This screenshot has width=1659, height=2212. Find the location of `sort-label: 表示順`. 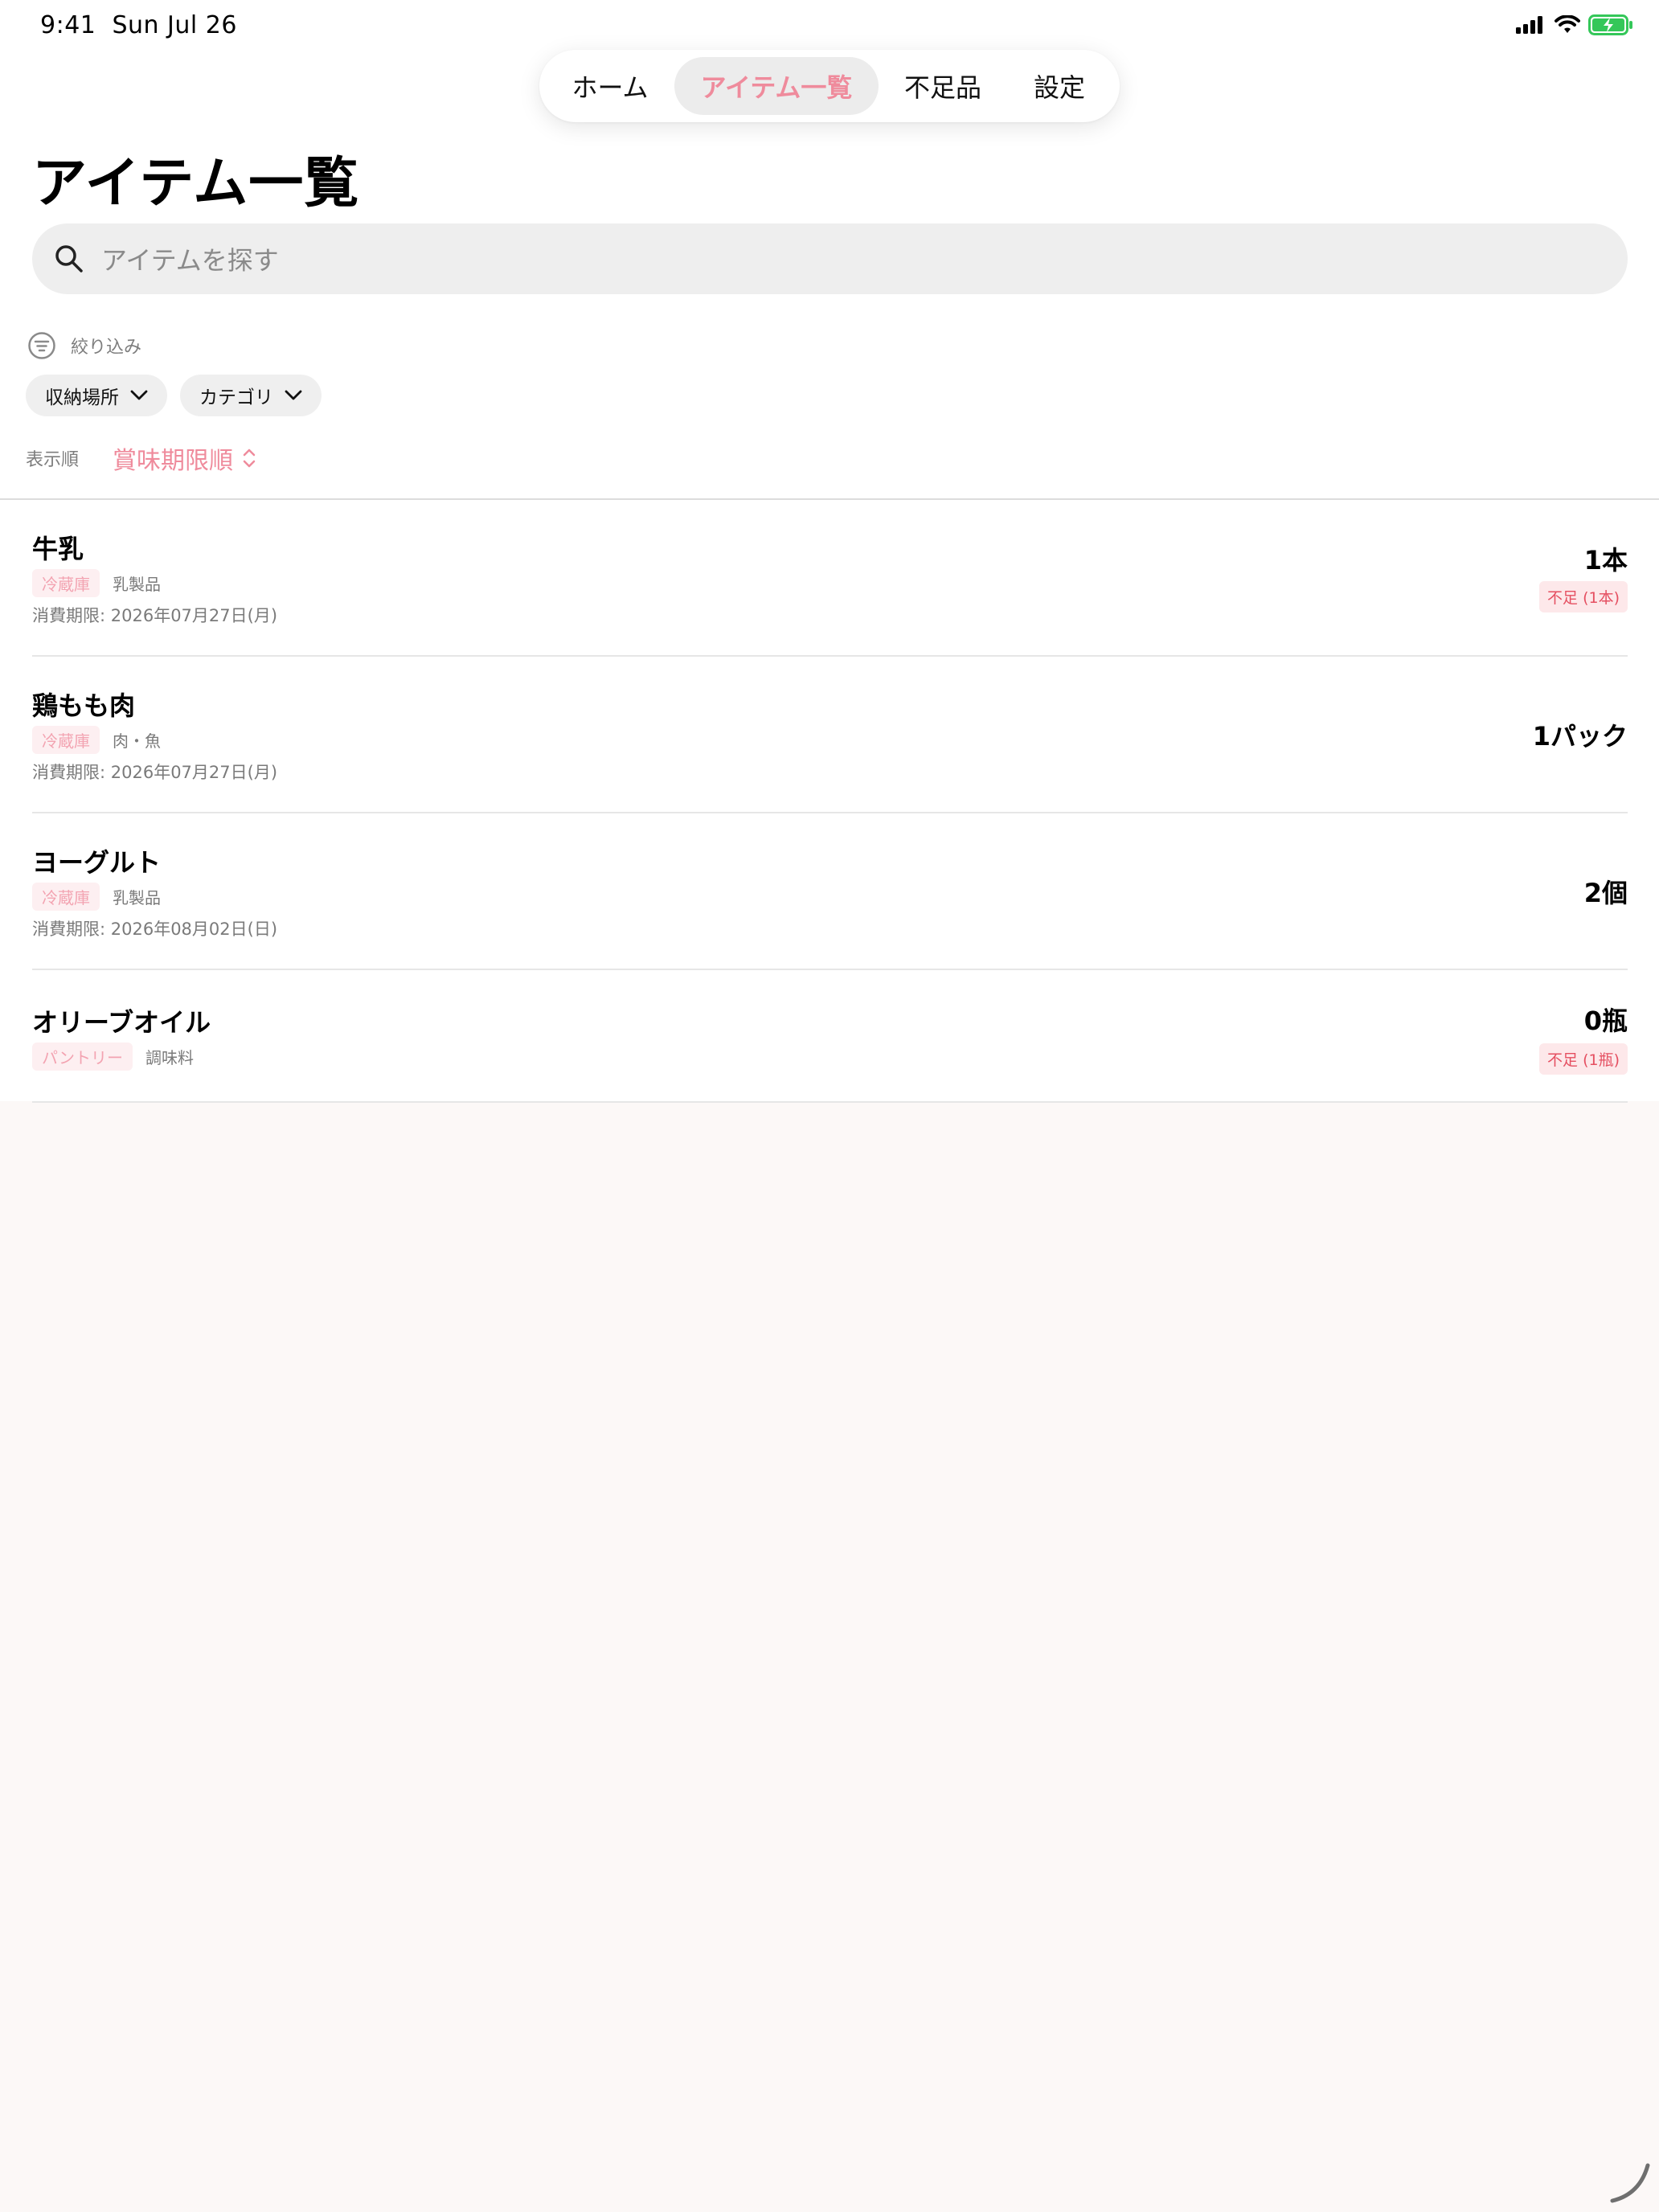

sort-label: 表示順 is located at coordinates (53, 460).